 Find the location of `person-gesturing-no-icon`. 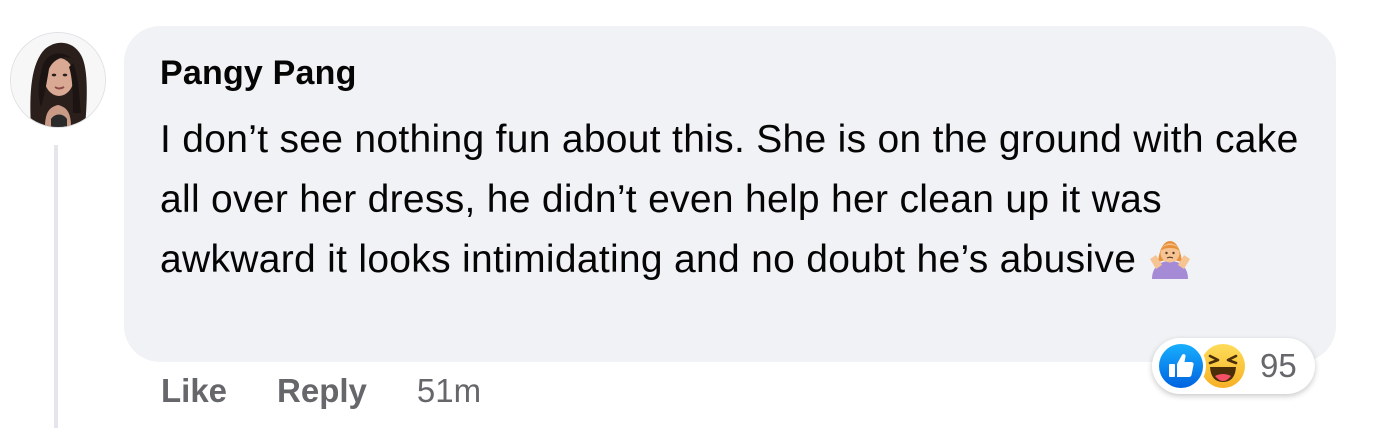

person-gesturing-no-icon is located at coordinates (1170, 257).